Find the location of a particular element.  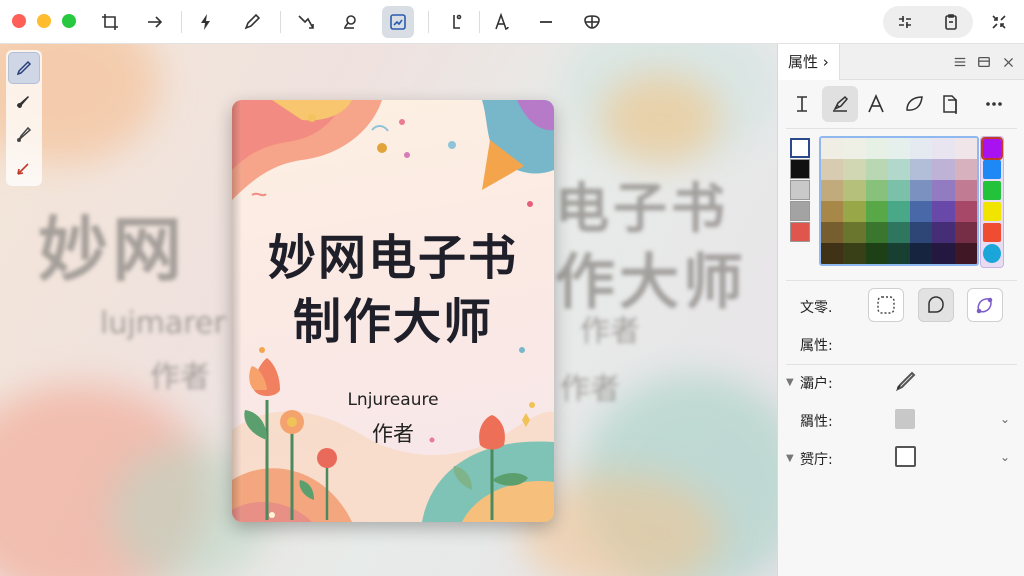

book-title-line2: 制作大师 is located at coordinates (393, 317).